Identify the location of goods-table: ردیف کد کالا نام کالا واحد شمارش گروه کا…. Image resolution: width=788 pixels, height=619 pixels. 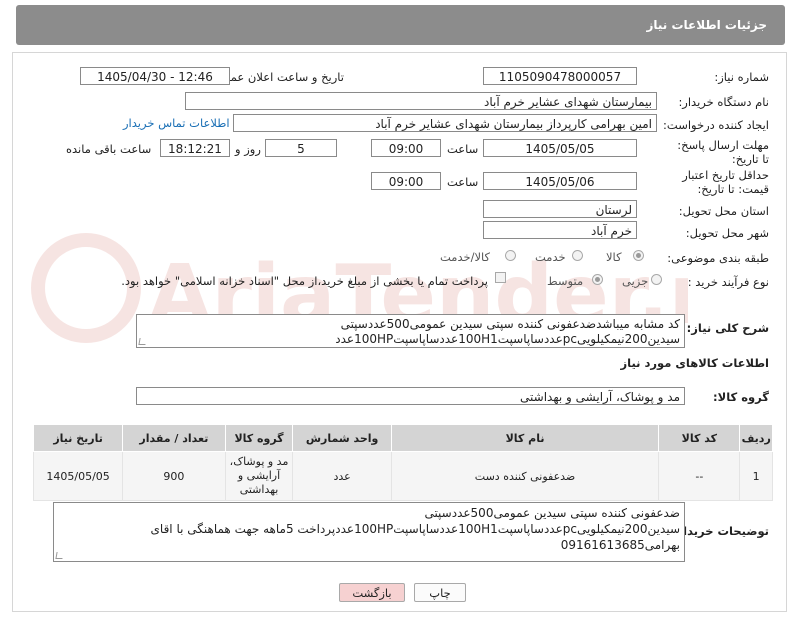
(402, 462).